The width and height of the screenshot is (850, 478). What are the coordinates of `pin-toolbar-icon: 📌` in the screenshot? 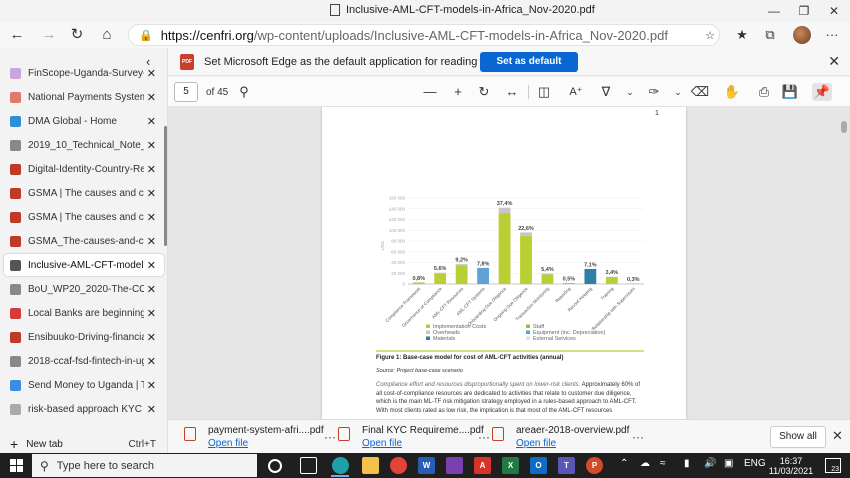 It's located at (822, 92).